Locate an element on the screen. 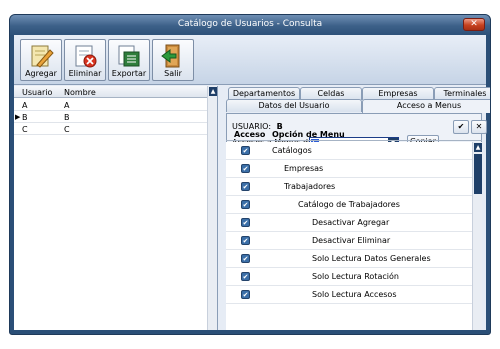 The width and height of the screenshot is (500, 349). list-item: ✔ Solo Lectura Accesos is located at coordinates (349, 295).